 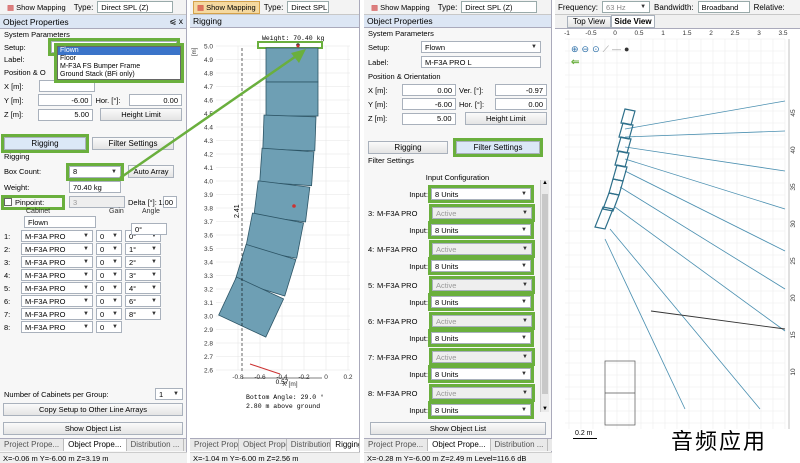 What do you see at coordinates (149, 229) in the screenshot?
I see `first-angle-field: 0°` at bounding box center [149, 229].